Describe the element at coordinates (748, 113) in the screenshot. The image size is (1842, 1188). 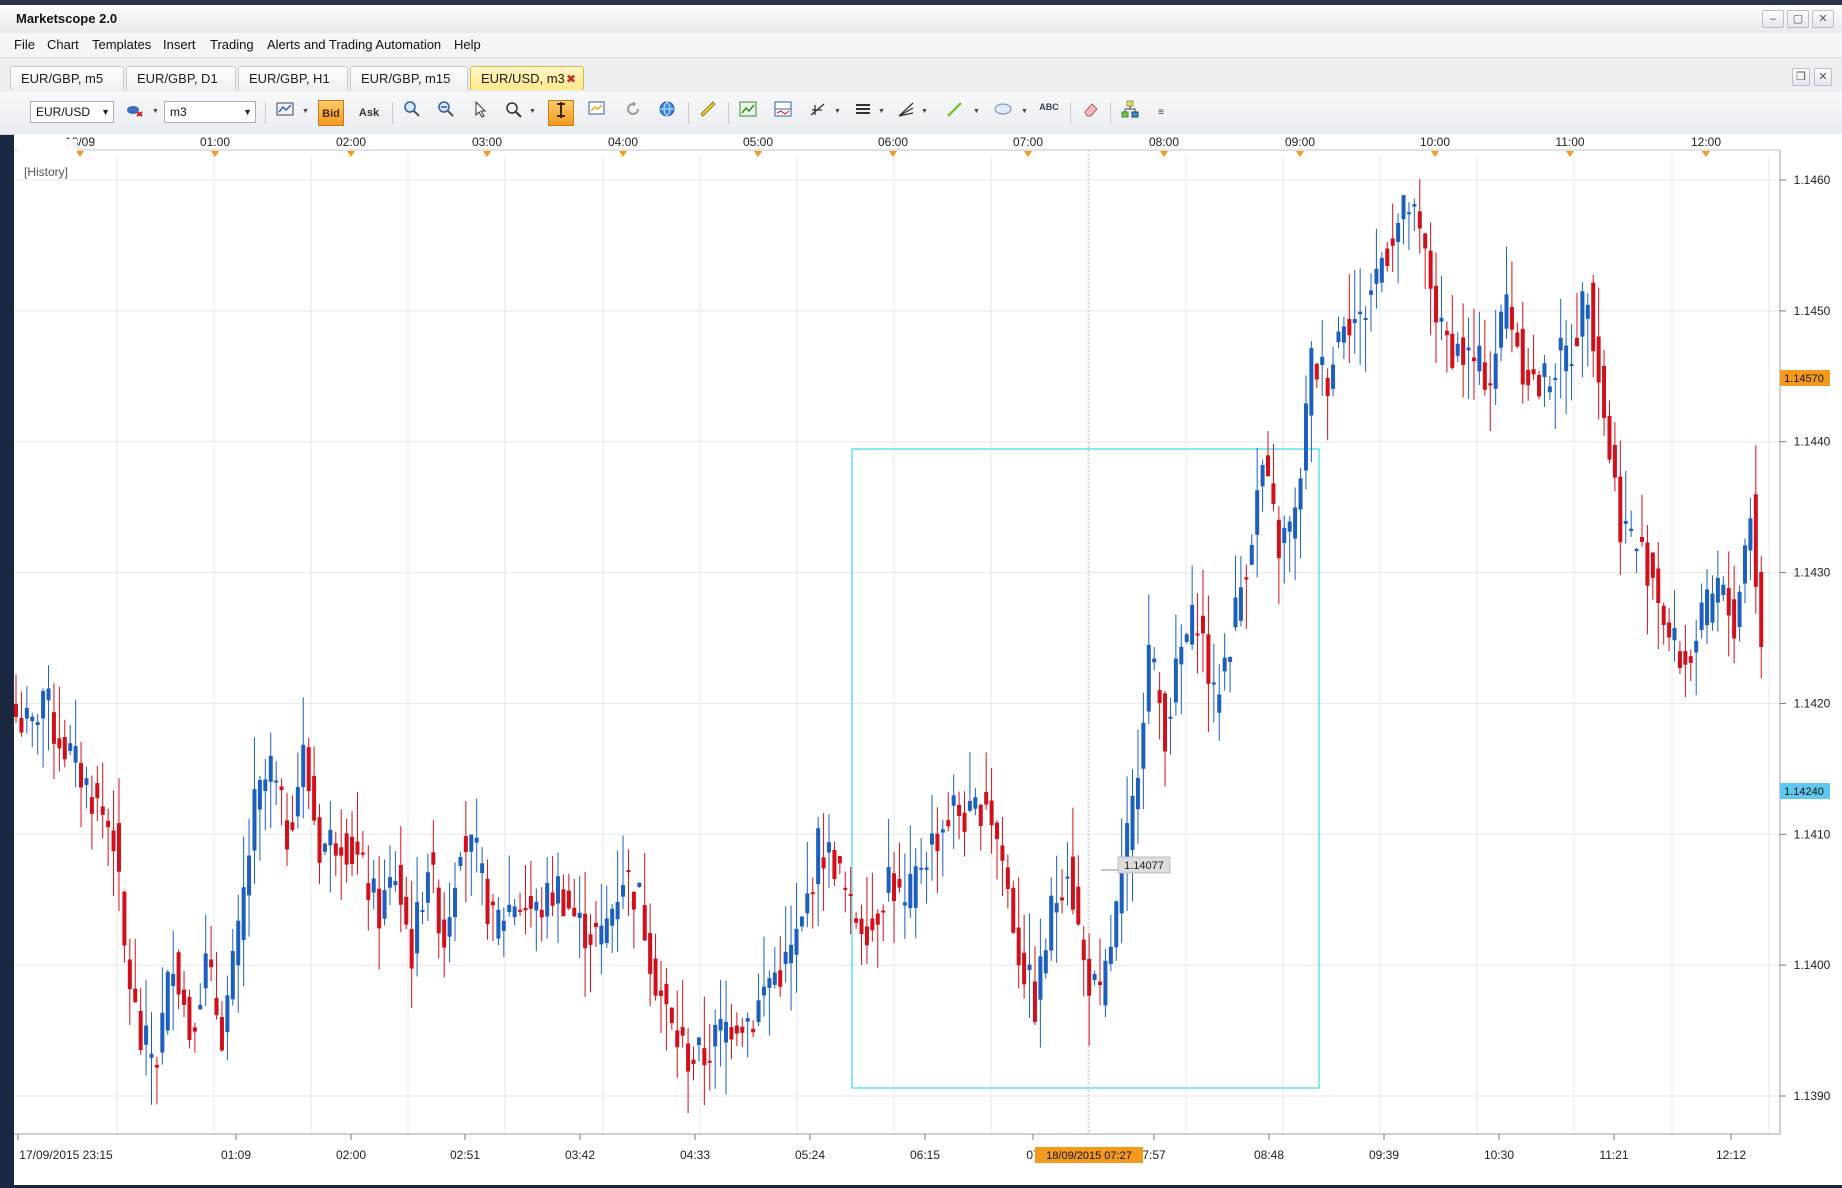
I see `add-indicator-icon` at that location.